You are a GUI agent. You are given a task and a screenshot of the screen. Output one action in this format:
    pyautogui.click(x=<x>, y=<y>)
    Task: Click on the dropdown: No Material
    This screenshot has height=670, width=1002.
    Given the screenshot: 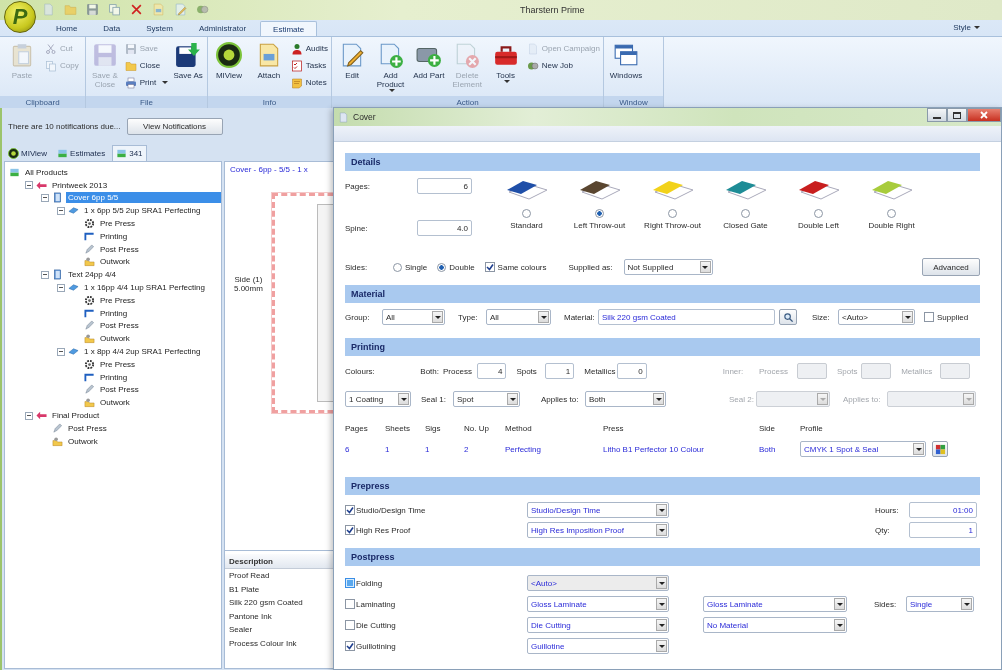 What is the action you would take?
    pyautogui.click(x=775, y=625)
    